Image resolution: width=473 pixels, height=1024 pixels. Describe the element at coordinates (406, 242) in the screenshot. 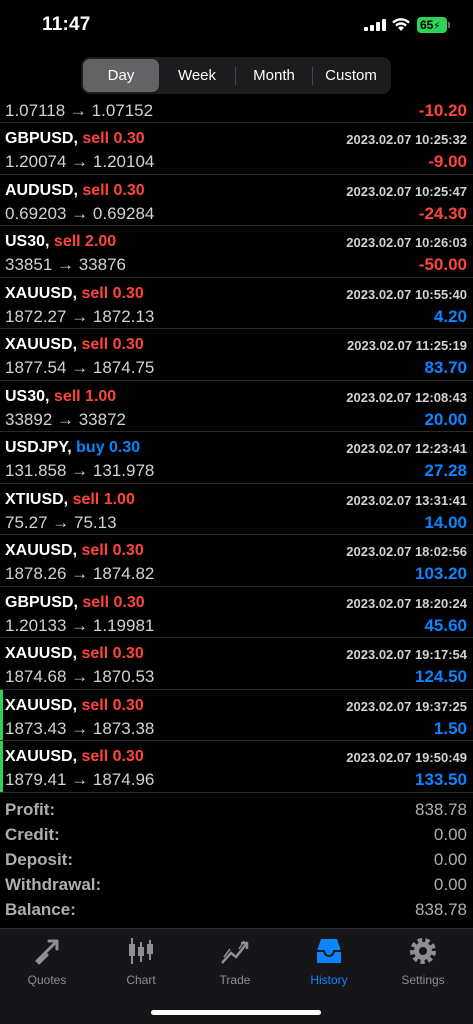

I see `trade-datetime: 2023.02.07 10:26:03` at that location.